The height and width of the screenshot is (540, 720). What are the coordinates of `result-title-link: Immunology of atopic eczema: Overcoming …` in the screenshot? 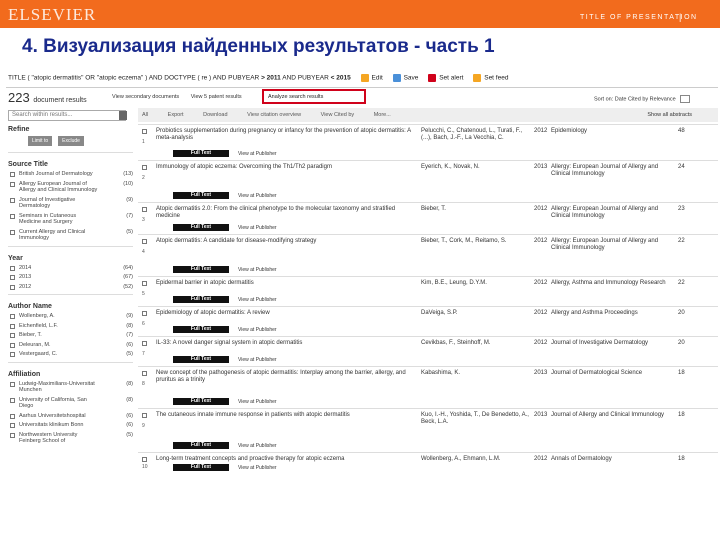 It's located at (286, 167).